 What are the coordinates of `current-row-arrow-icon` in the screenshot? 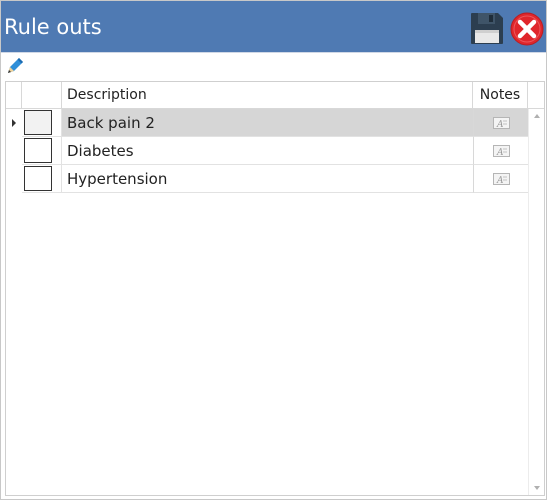 It's located at (14, 123).